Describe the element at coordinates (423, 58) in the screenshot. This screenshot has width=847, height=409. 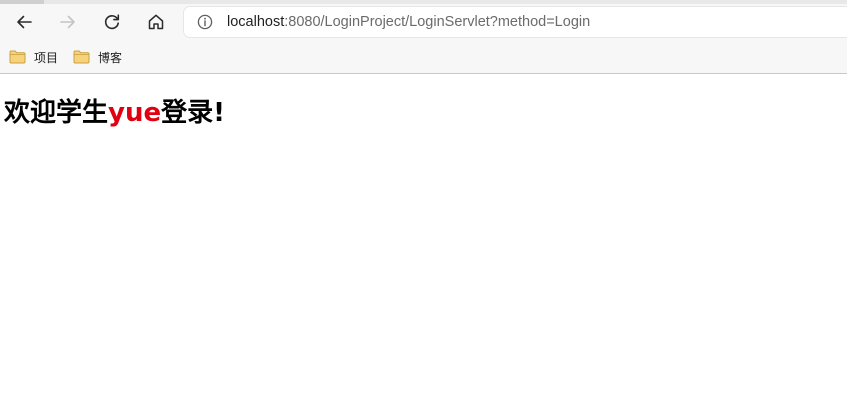
I see `bookmarks-bar: 项目 博客` at that location.